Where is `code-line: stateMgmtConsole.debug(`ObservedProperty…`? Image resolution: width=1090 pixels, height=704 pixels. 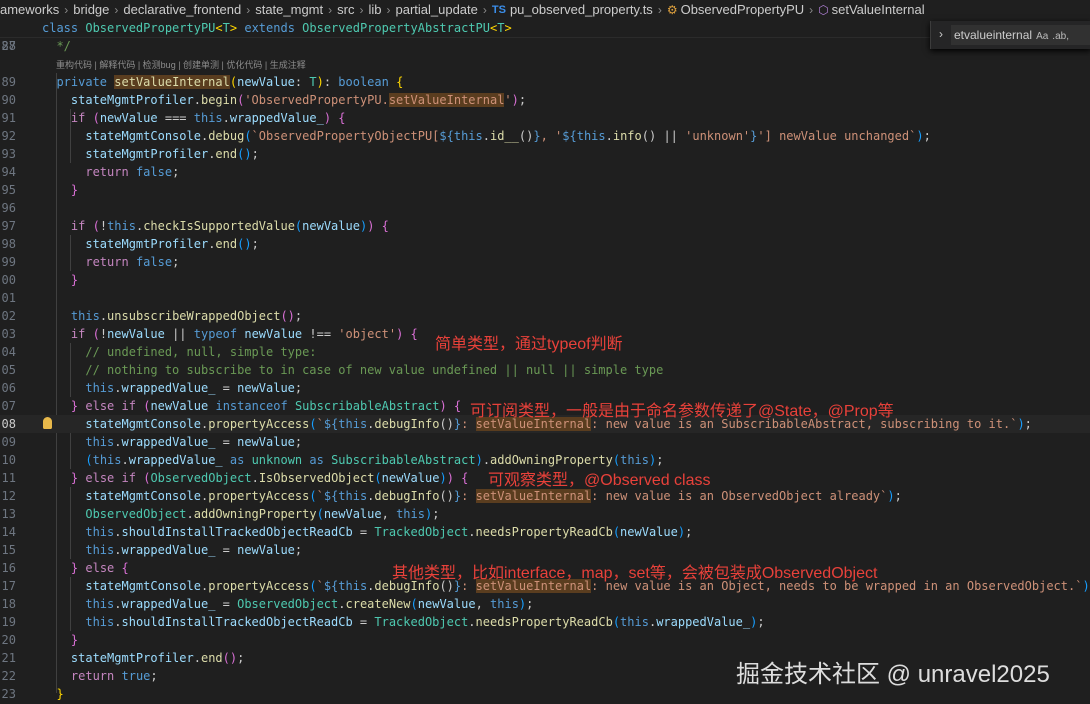 code-line: stateMgmtConsole.debug(`ObservedProperty… is located at coordinates (508, 136).